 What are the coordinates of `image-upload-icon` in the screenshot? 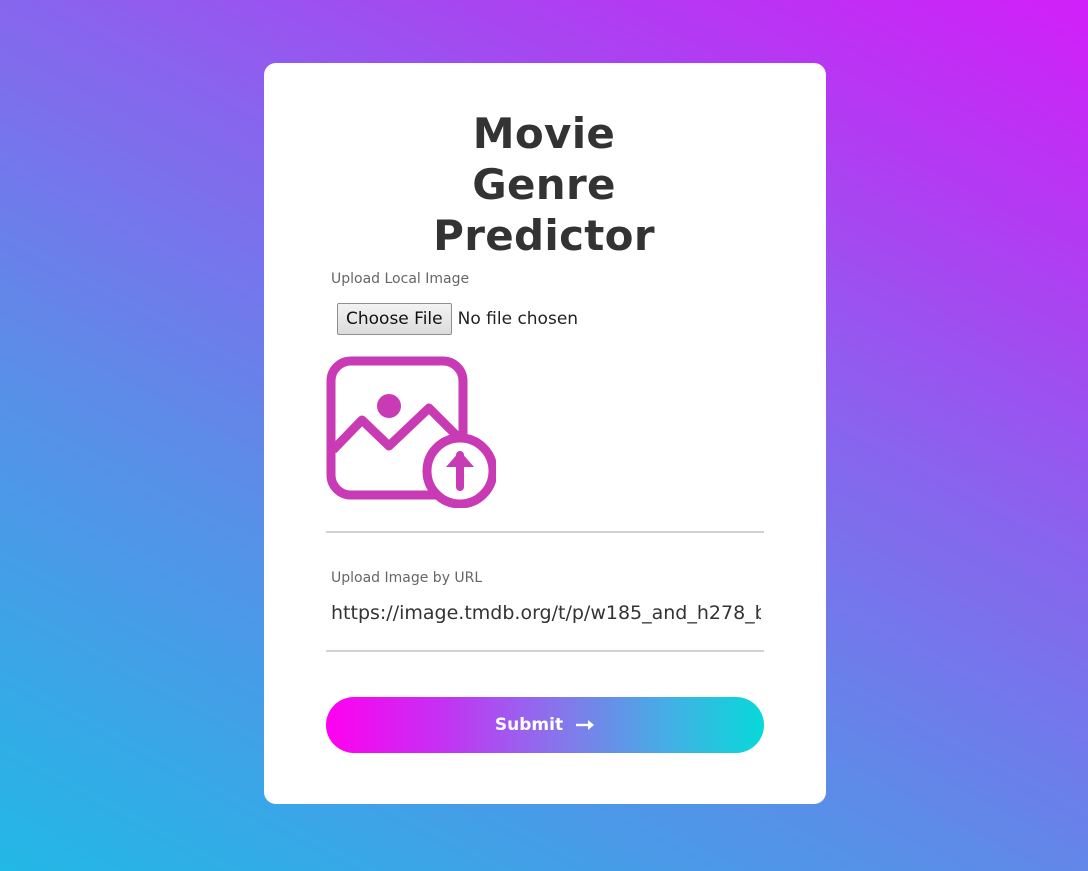 It's located at (411, 432).